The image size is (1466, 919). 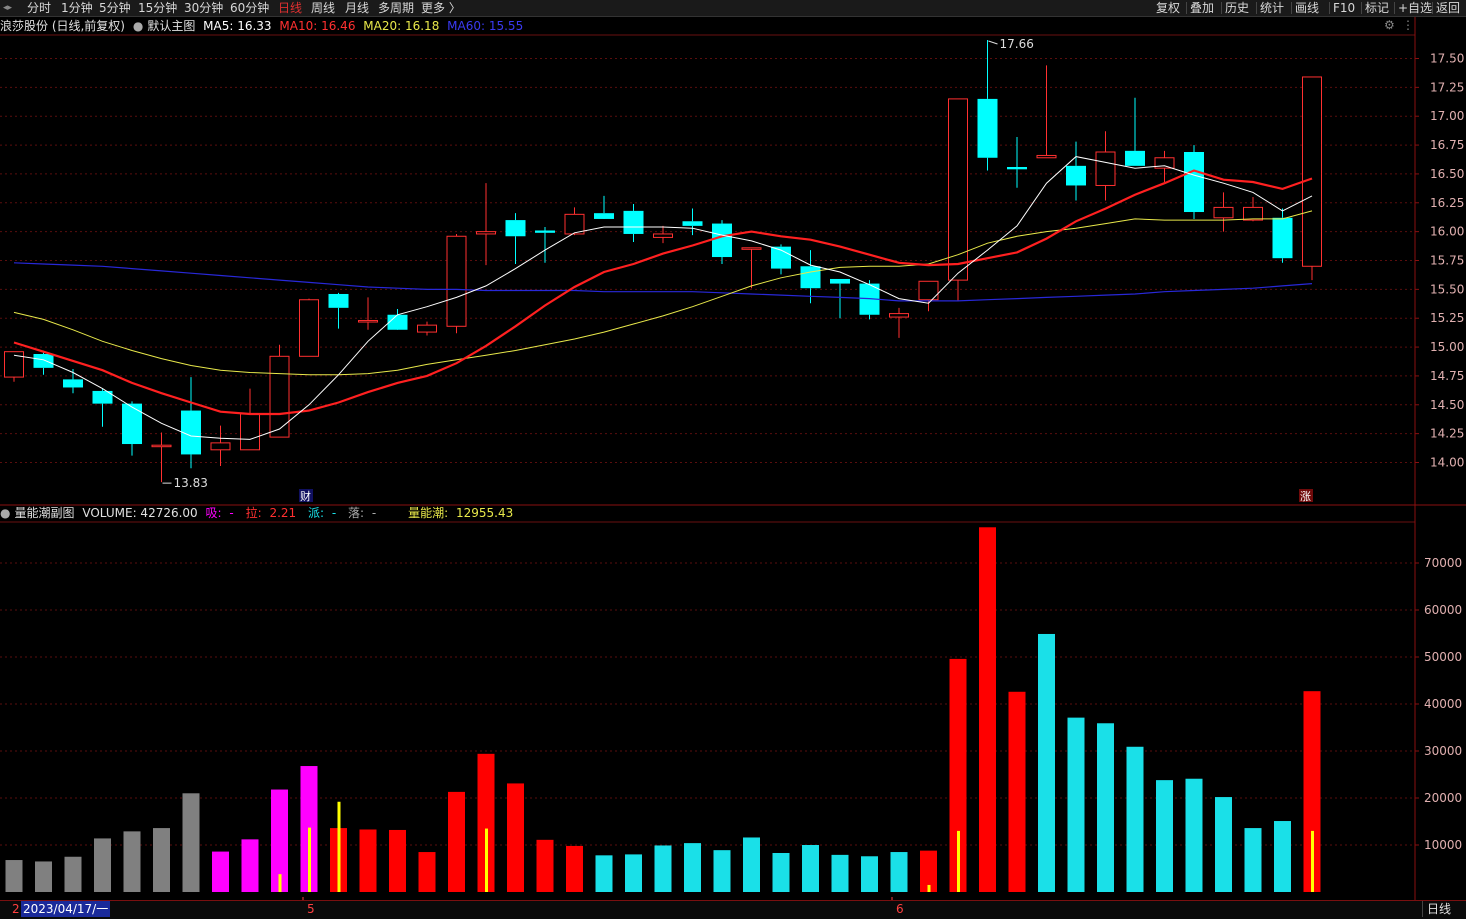 I want to click on price-tick-label: 17.50, so click(x=1447, y=59).